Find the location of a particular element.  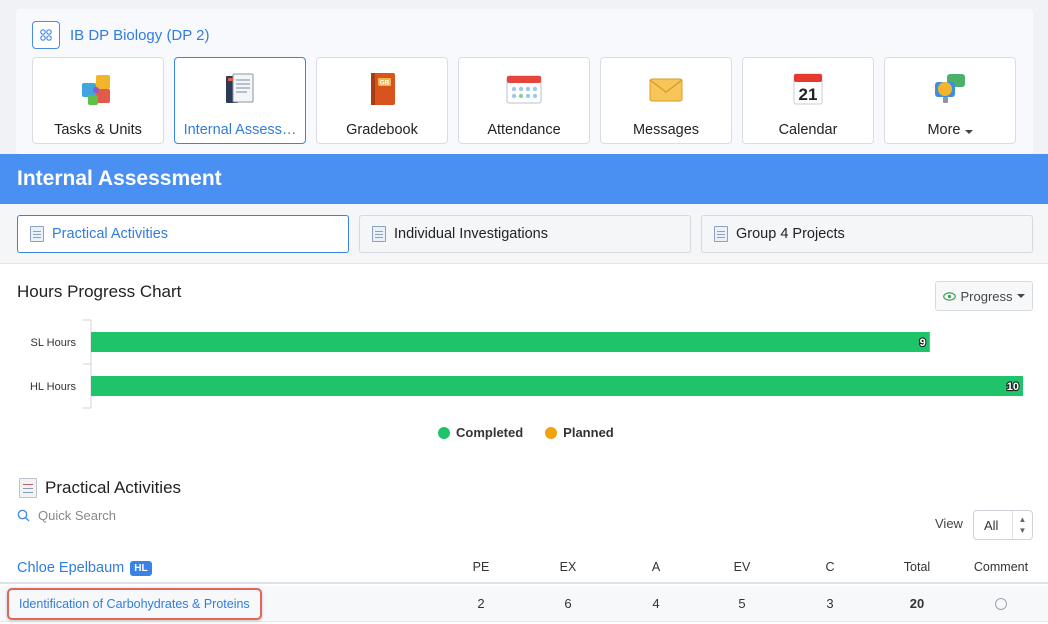

chart-legend: Completed Planned is located at coordinates (526, 432).